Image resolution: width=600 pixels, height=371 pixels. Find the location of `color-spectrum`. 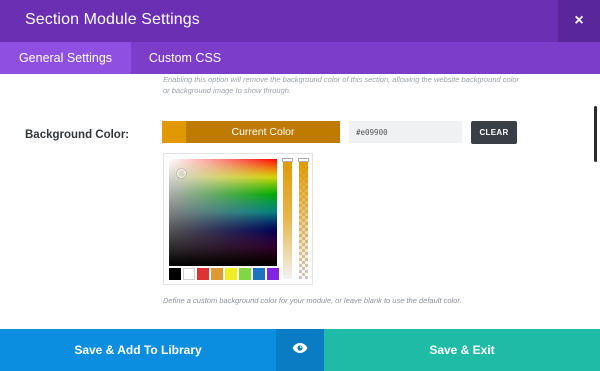

color-spectrum is located at coordinates (223, 212).